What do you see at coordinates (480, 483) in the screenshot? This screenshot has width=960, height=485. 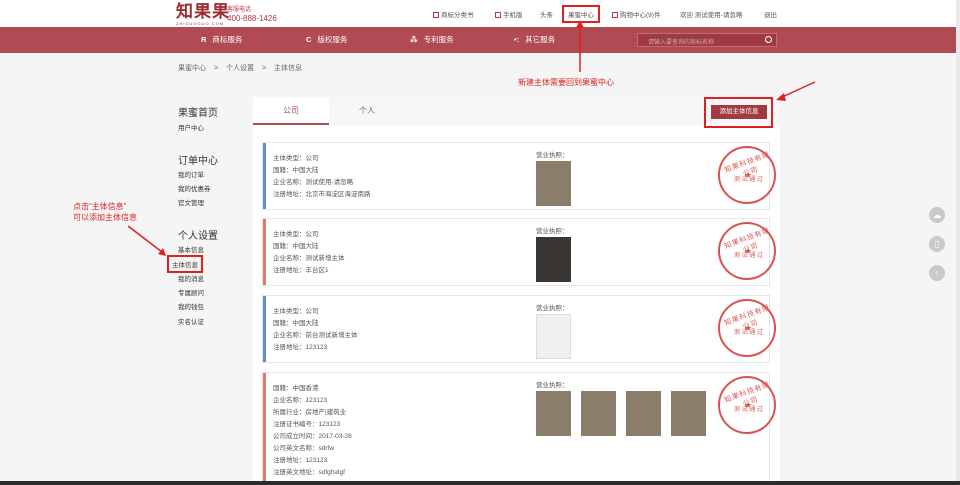 I see `taskbar` at bounding box center [480, 483].